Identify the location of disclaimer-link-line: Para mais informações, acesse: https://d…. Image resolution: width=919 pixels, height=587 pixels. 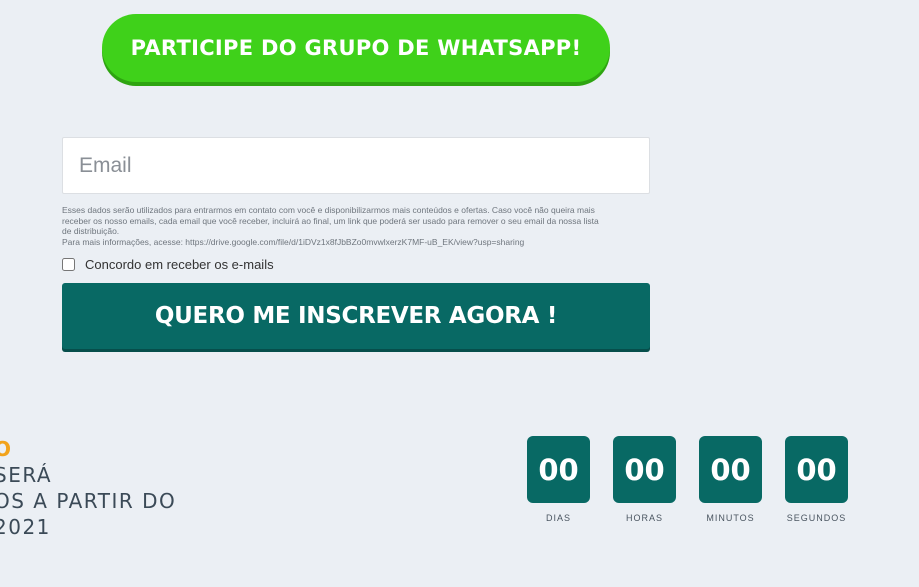
(293, 241).